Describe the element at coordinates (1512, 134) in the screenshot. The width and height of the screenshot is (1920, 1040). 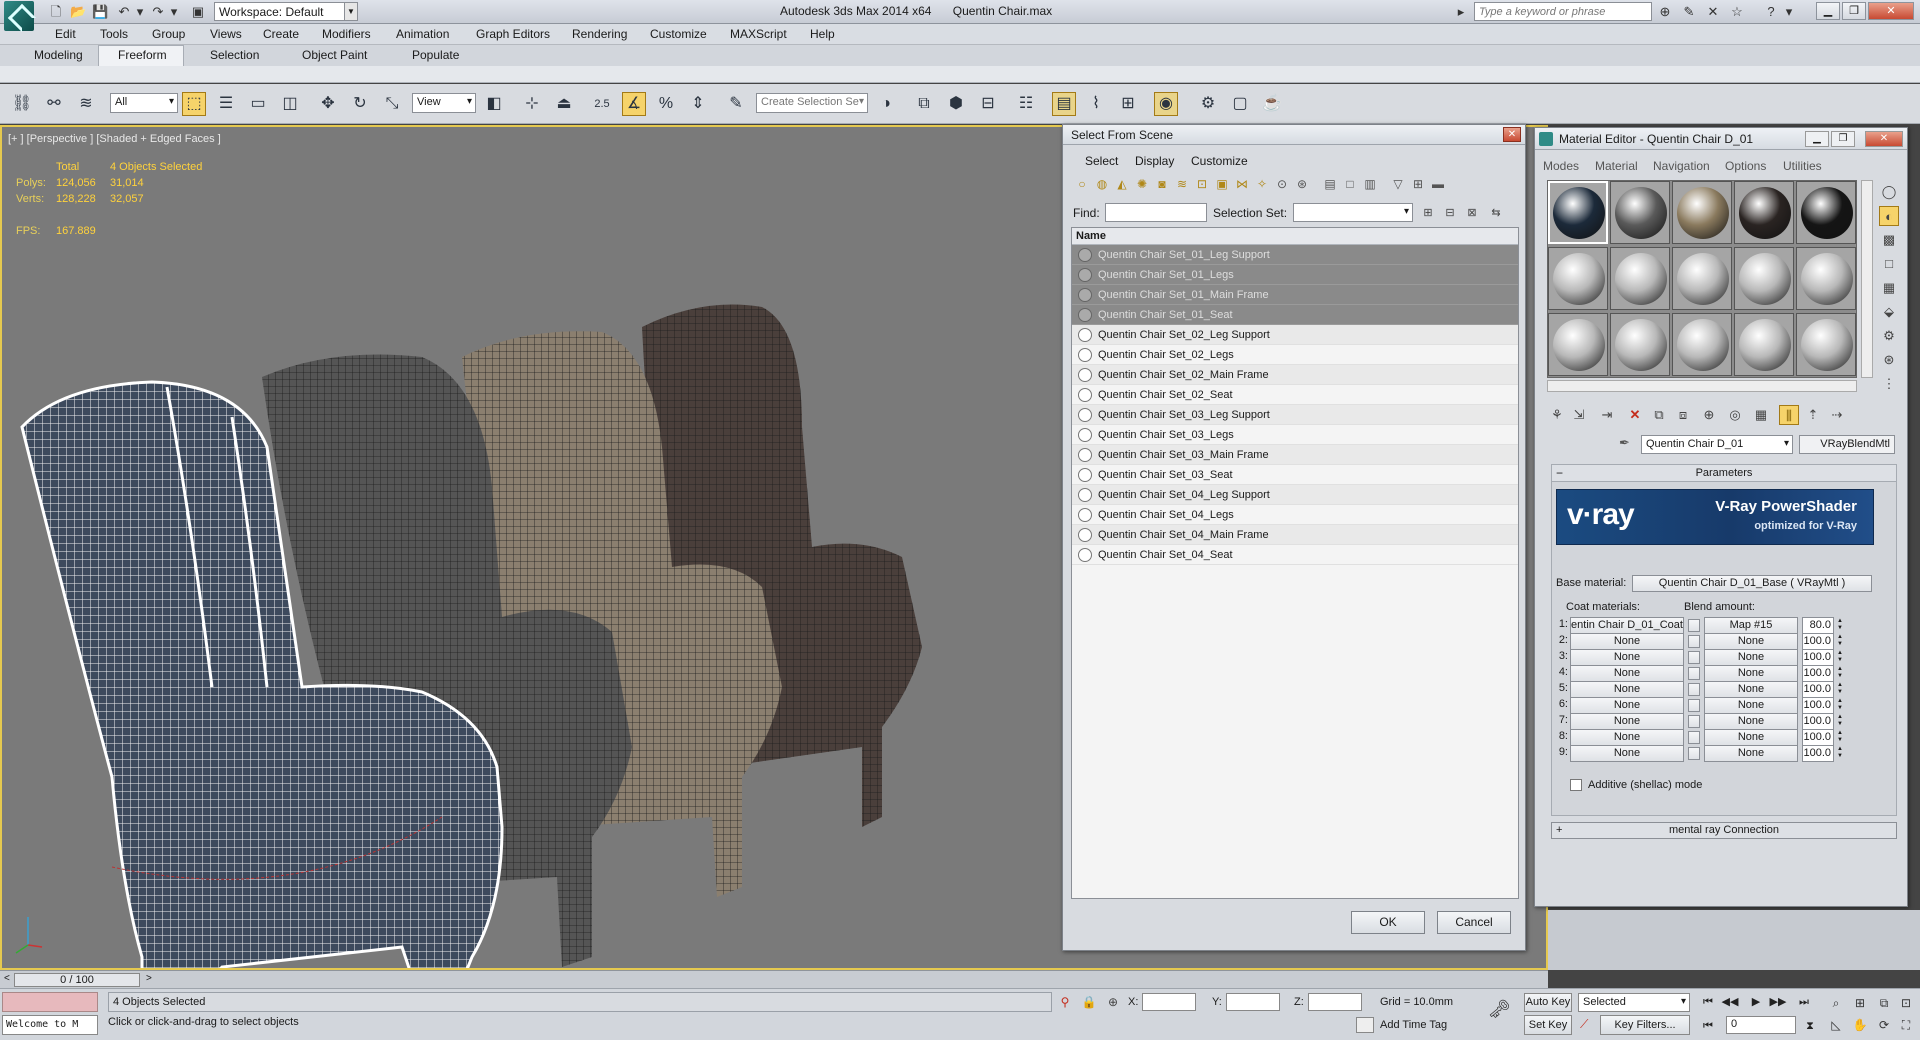
I see `dialog-close-button: ✕` at that location.